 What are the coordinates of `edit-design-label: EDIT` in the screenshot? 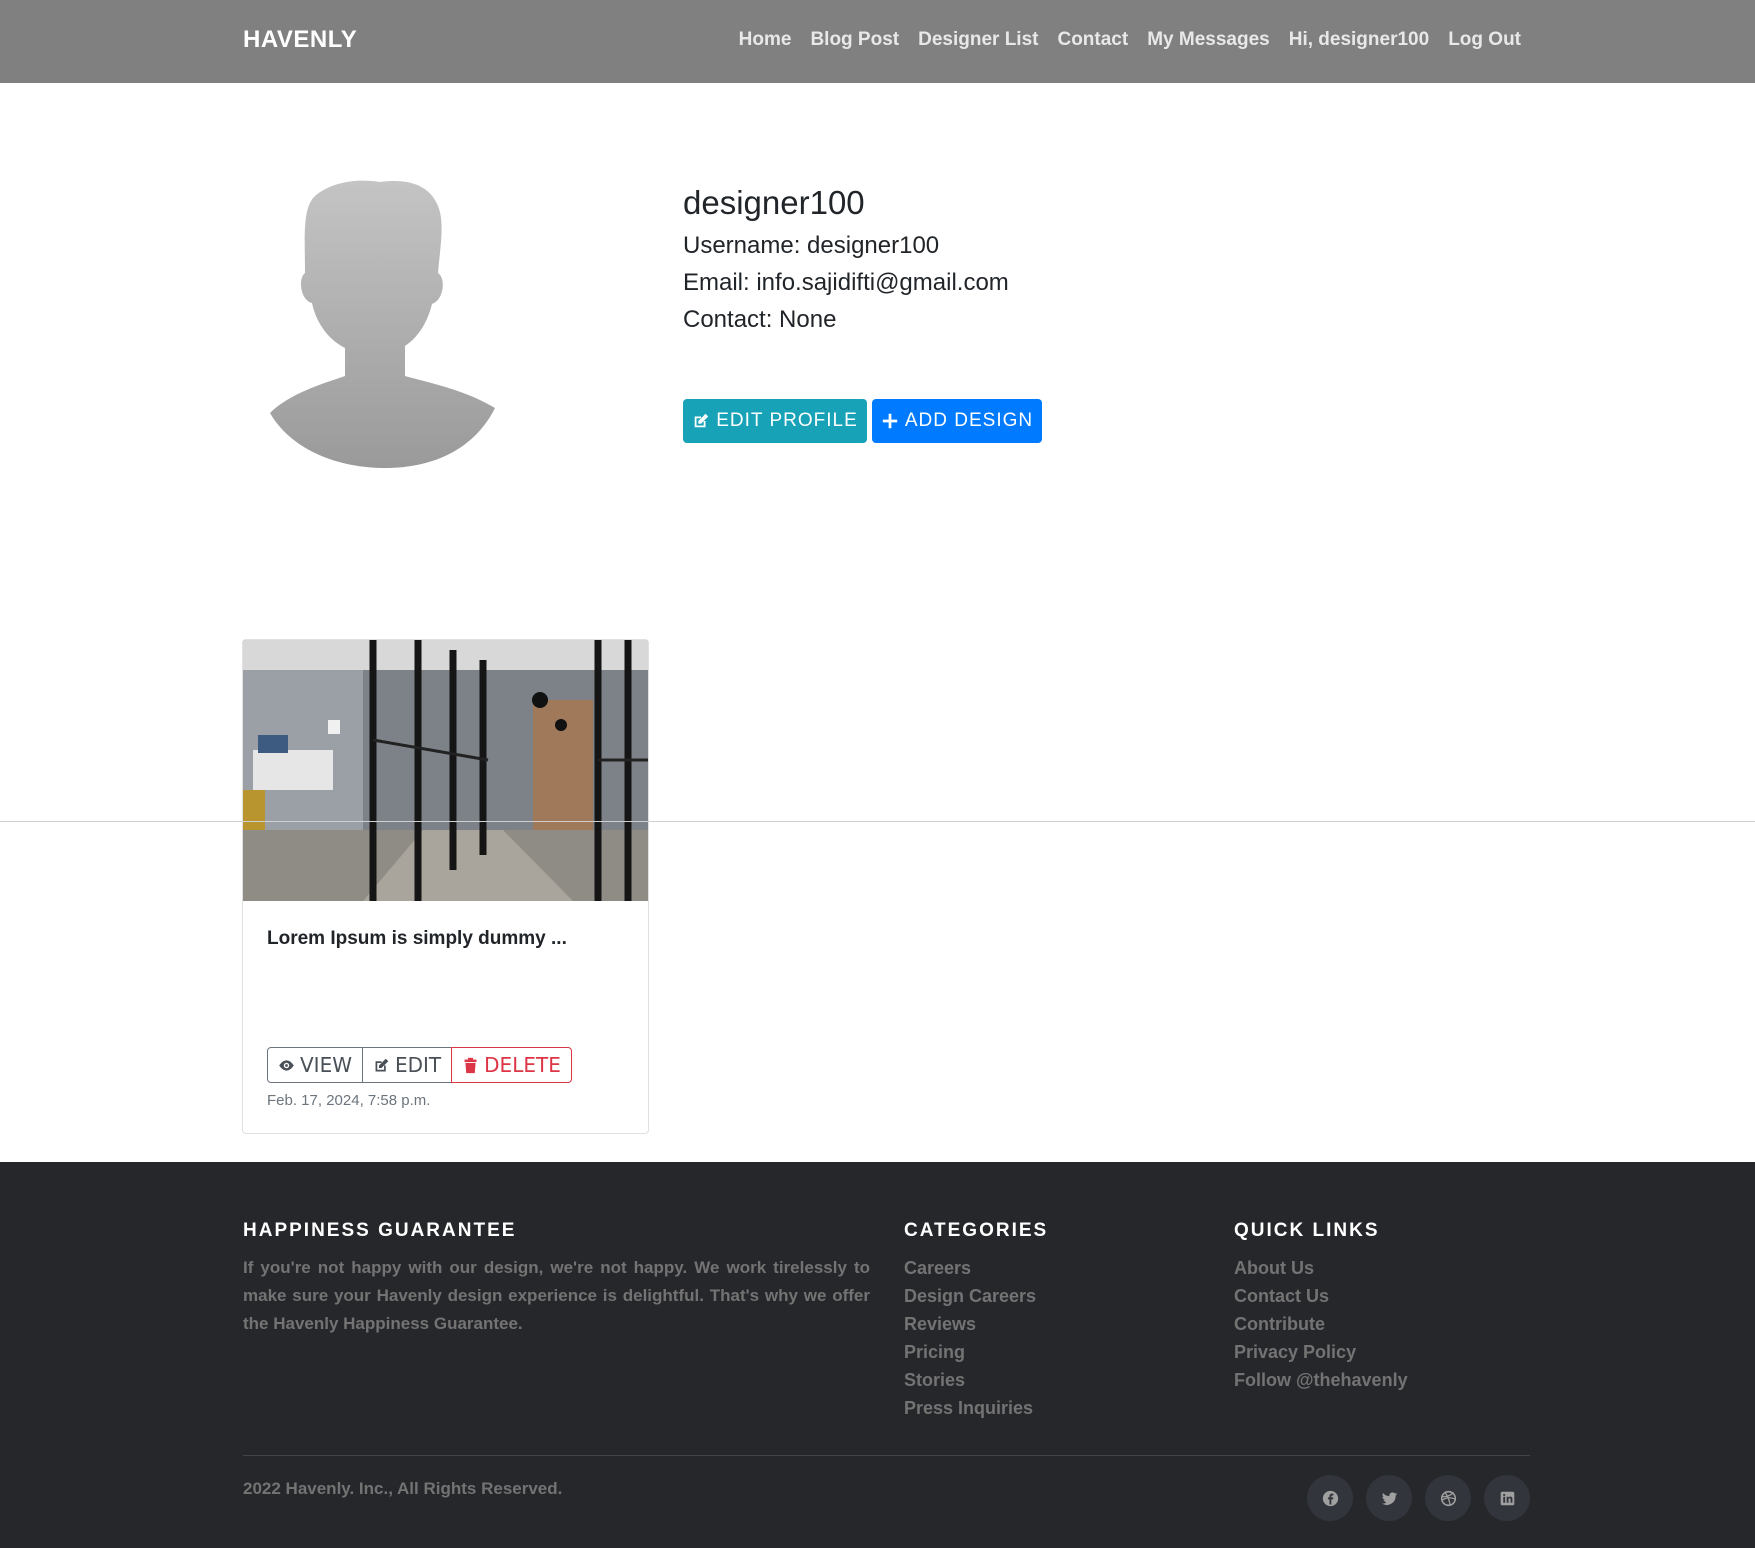 It's located at (418, 1065).